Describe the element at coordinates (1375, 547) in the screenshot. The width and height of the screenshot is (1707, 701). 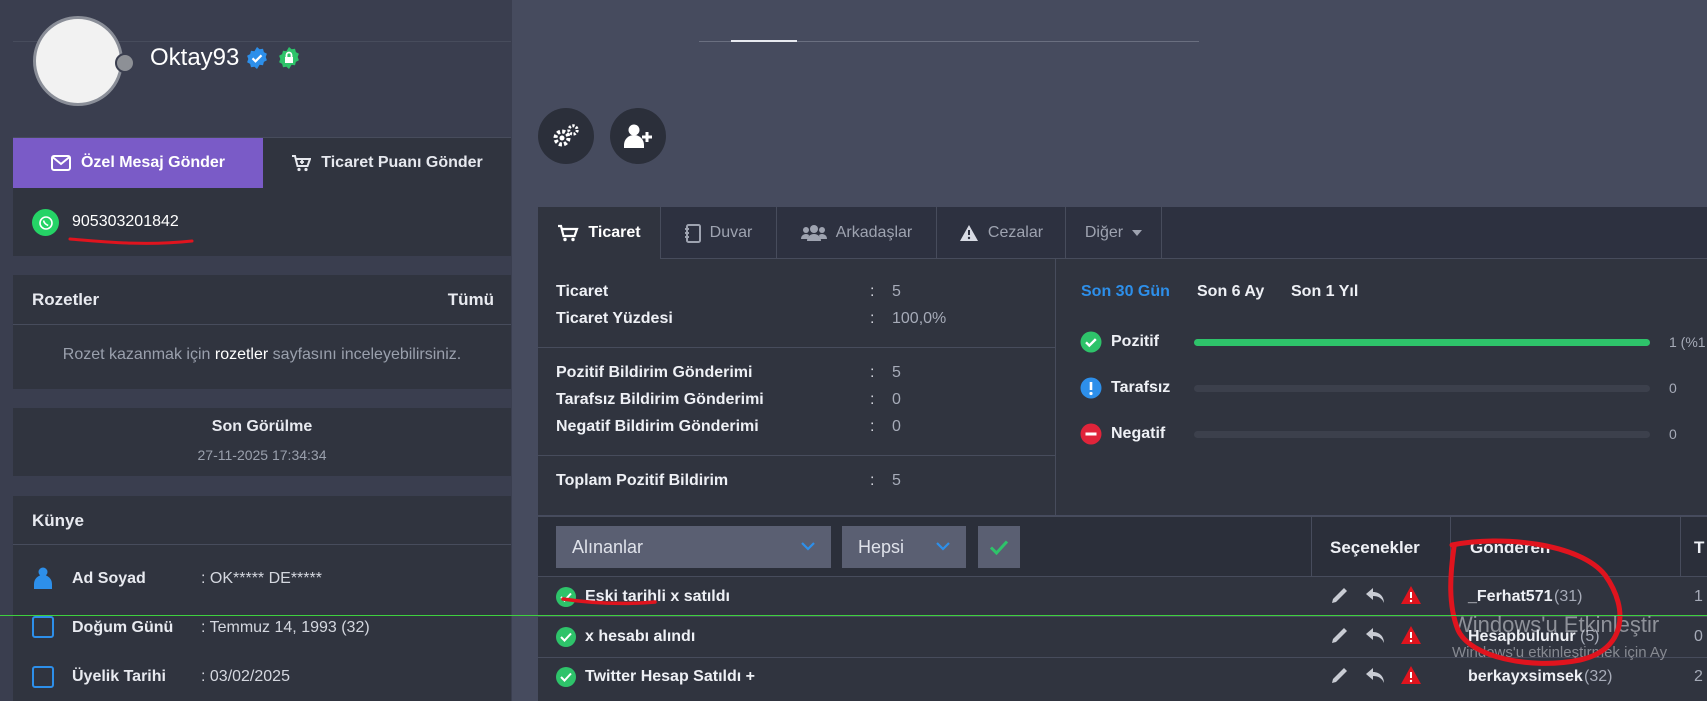
I see `col-options: Seçenekler` at that location.